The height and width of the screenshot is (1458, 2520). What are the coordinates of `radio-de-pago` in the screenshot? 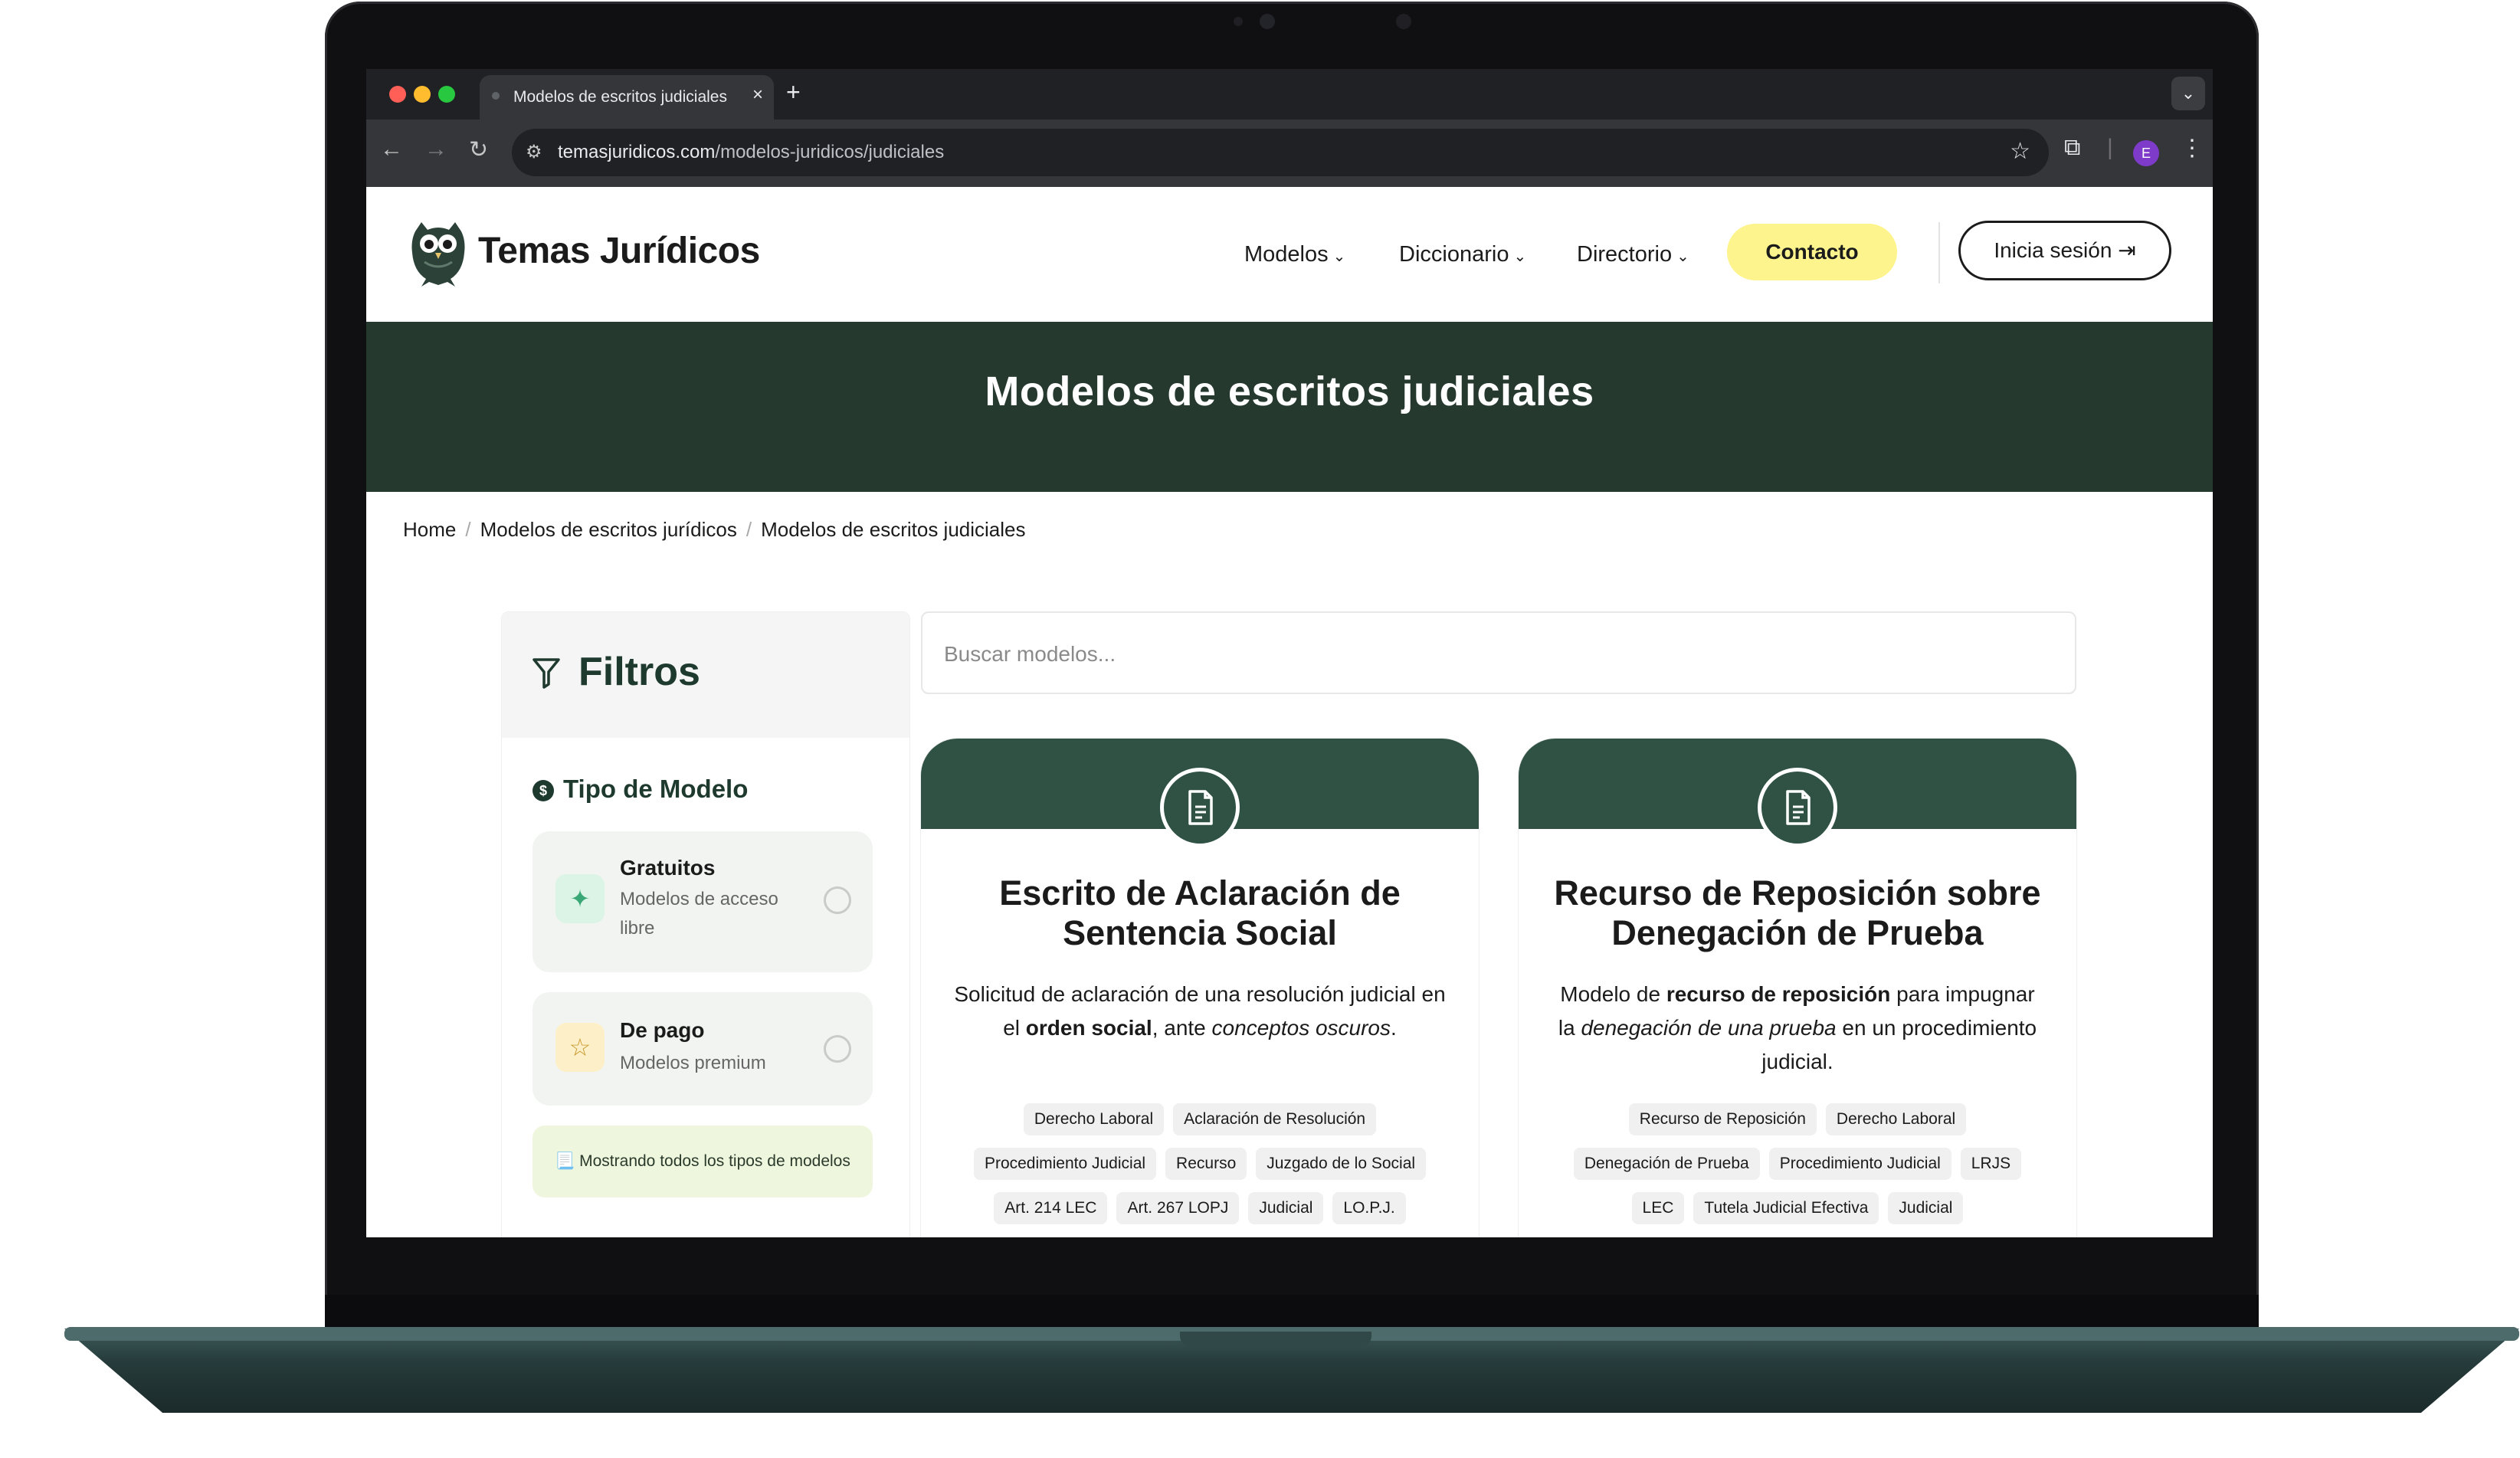 It's located at (838, 1049).